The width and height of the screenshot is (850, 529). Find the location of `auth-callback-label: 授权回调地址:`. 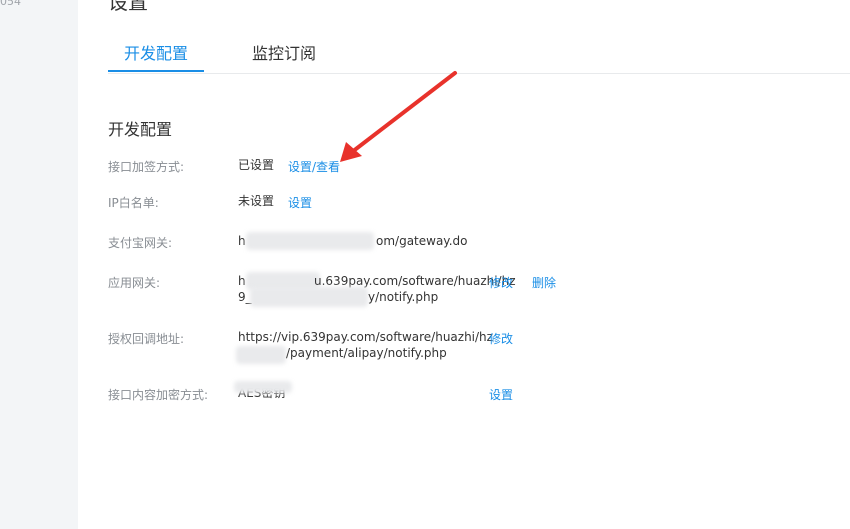

auth-callback-label: 授权回调地址: is located at coordinates (146, 339).